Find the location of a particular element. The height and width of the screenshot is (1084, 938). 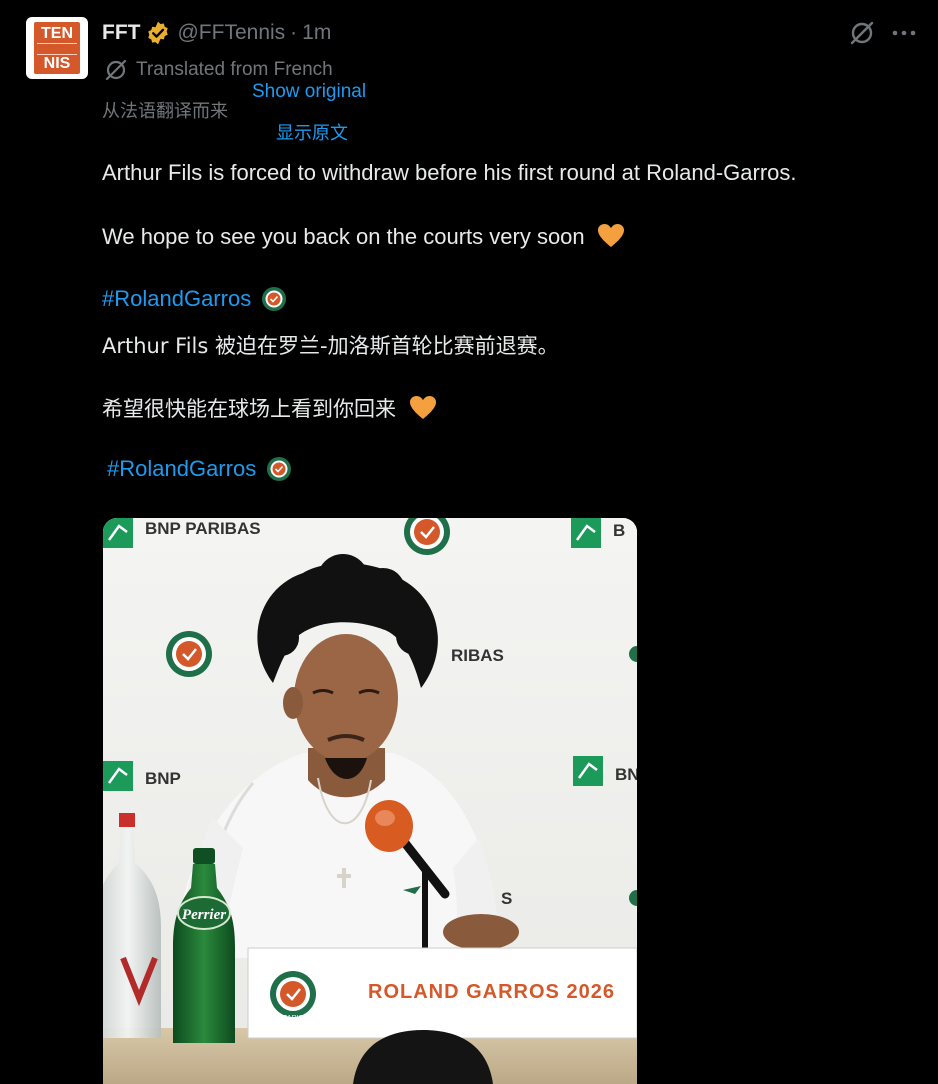

tweet-hashtag-line-2: #RolandGarros is located at coordinates (199, 469).